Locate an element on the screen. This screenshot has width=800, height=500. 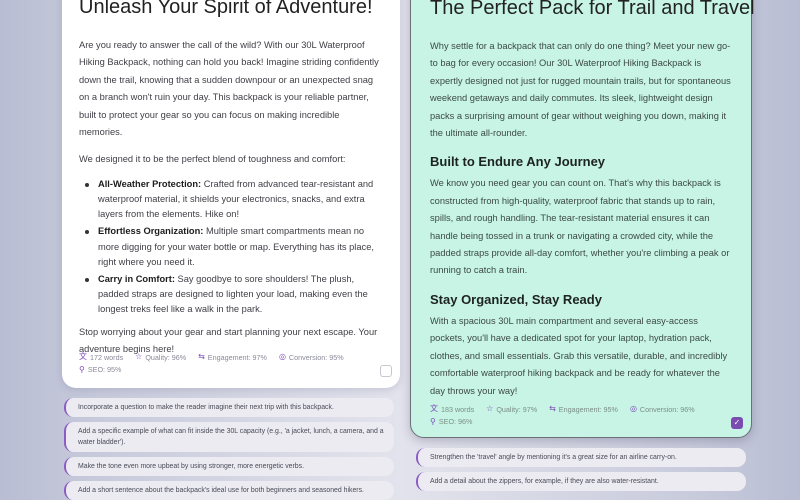
select-checkbox is located at coordinates (386, 371).